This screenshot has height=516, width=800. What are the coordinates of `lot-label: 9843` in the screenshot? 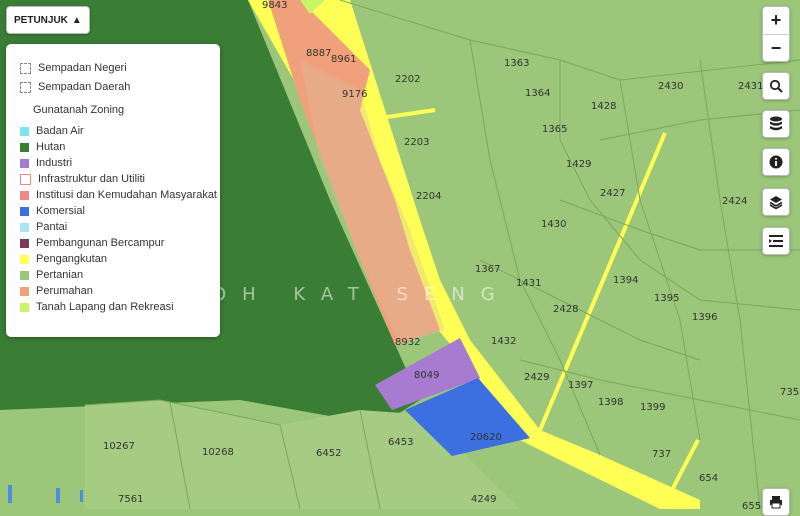 It's located at (274, 5).